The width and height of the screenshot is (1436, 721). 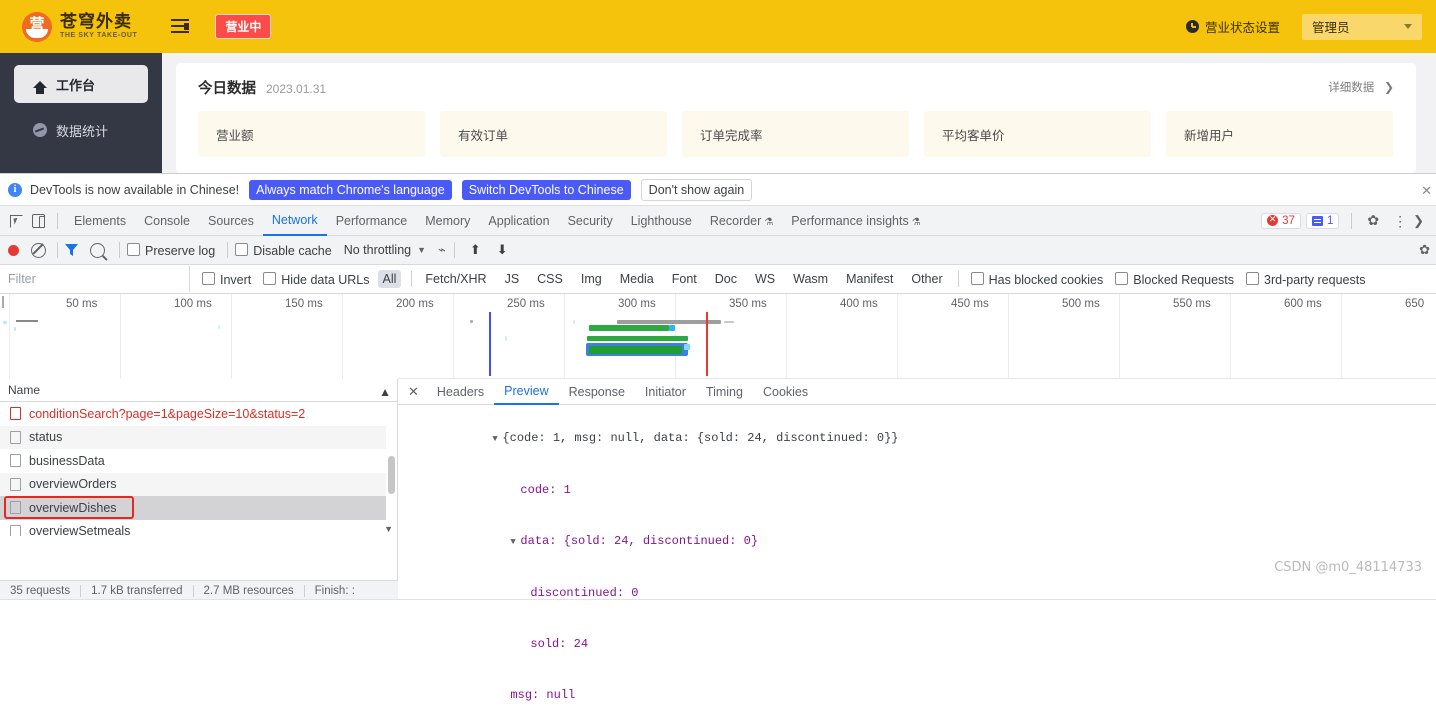 I want to click on import-har-icon: ⬆, so click(x=475, y=250).